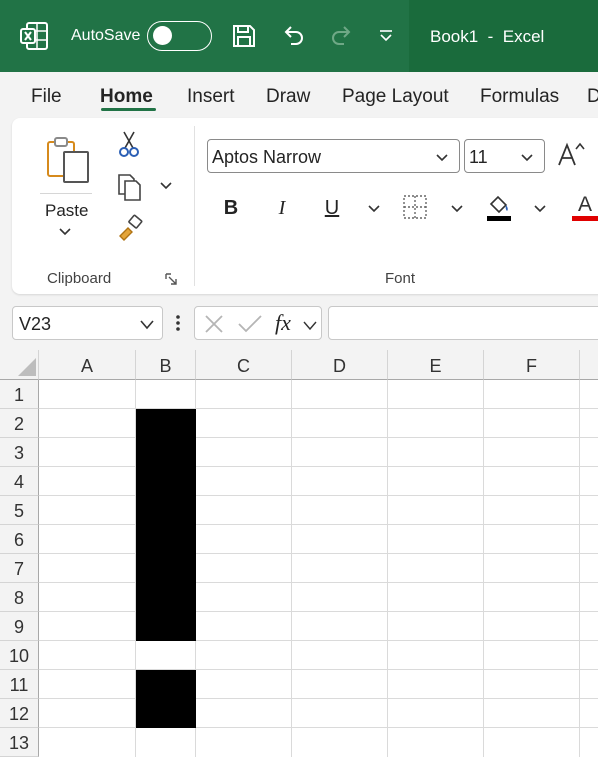 The width and height of the screenshot is (598, 757). Describe the element at coordinates (19, 423) in the screenshot. I see `row-header: 2` at that location.